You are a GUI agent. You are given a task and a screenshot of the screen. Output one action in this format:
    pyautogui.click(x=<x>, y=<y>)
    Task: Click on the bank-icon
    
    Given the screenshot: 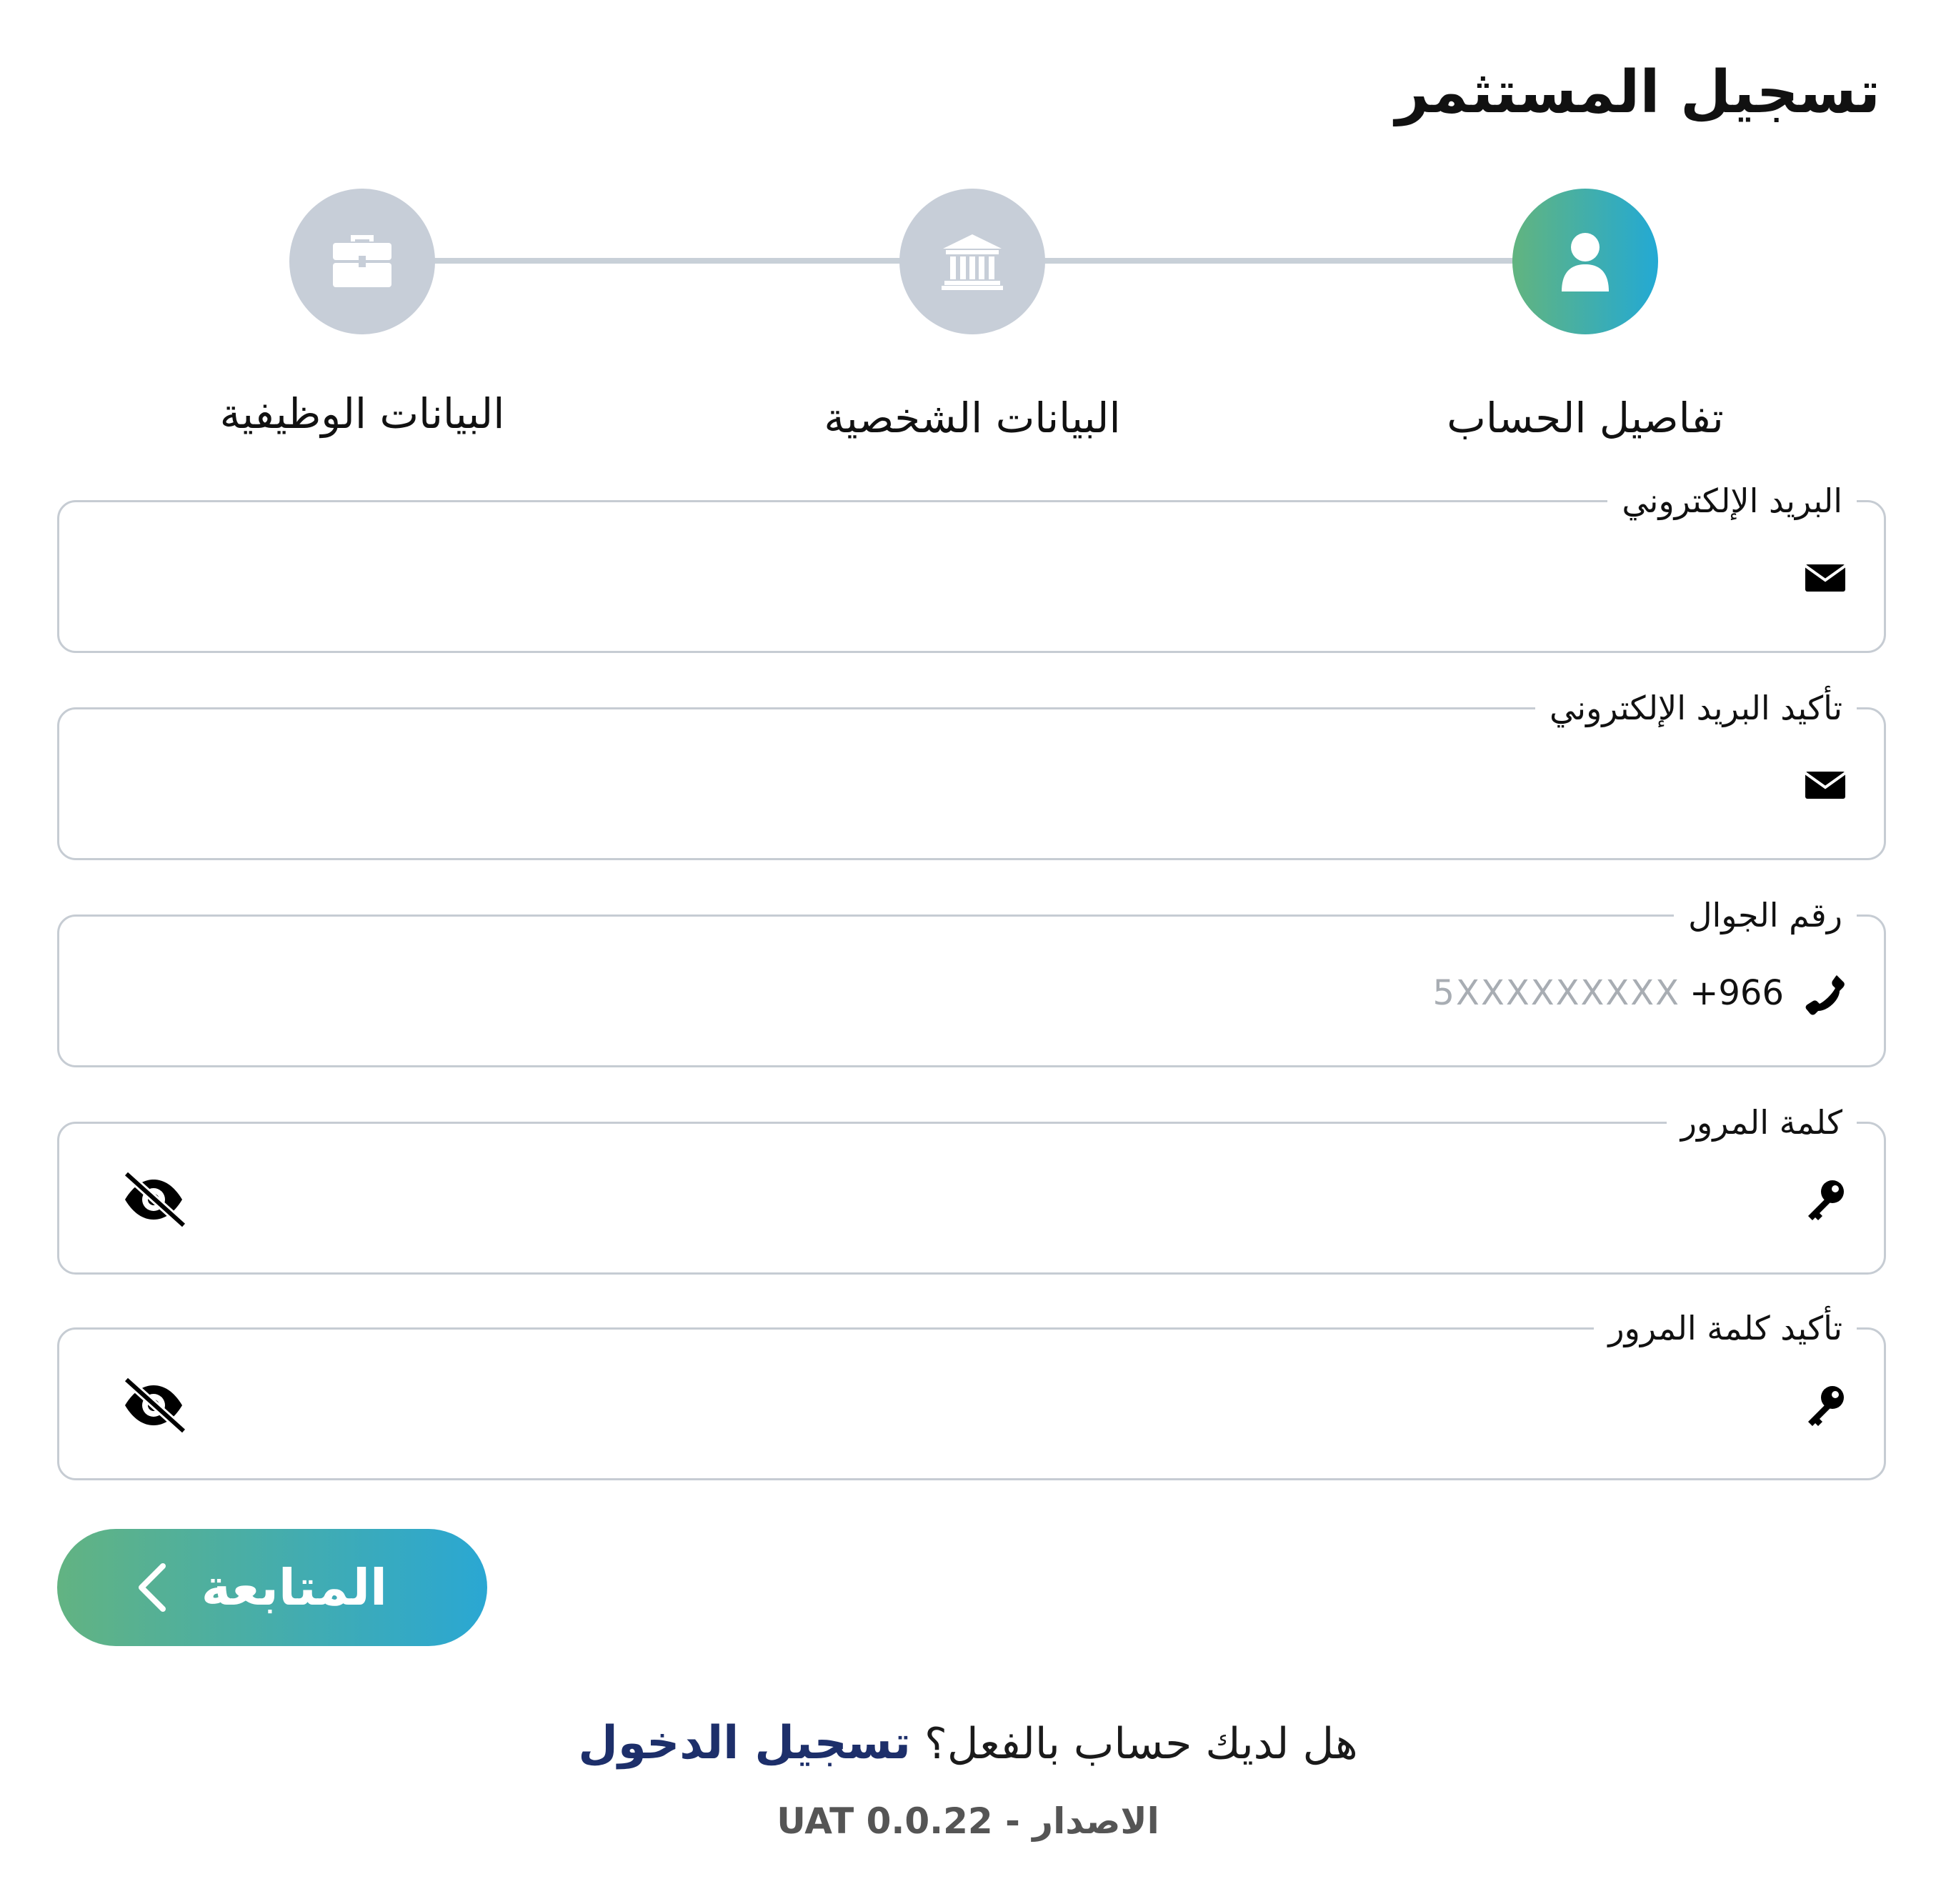 What is the action you would take?
    pyautogui.click(x=972, y=262)
    